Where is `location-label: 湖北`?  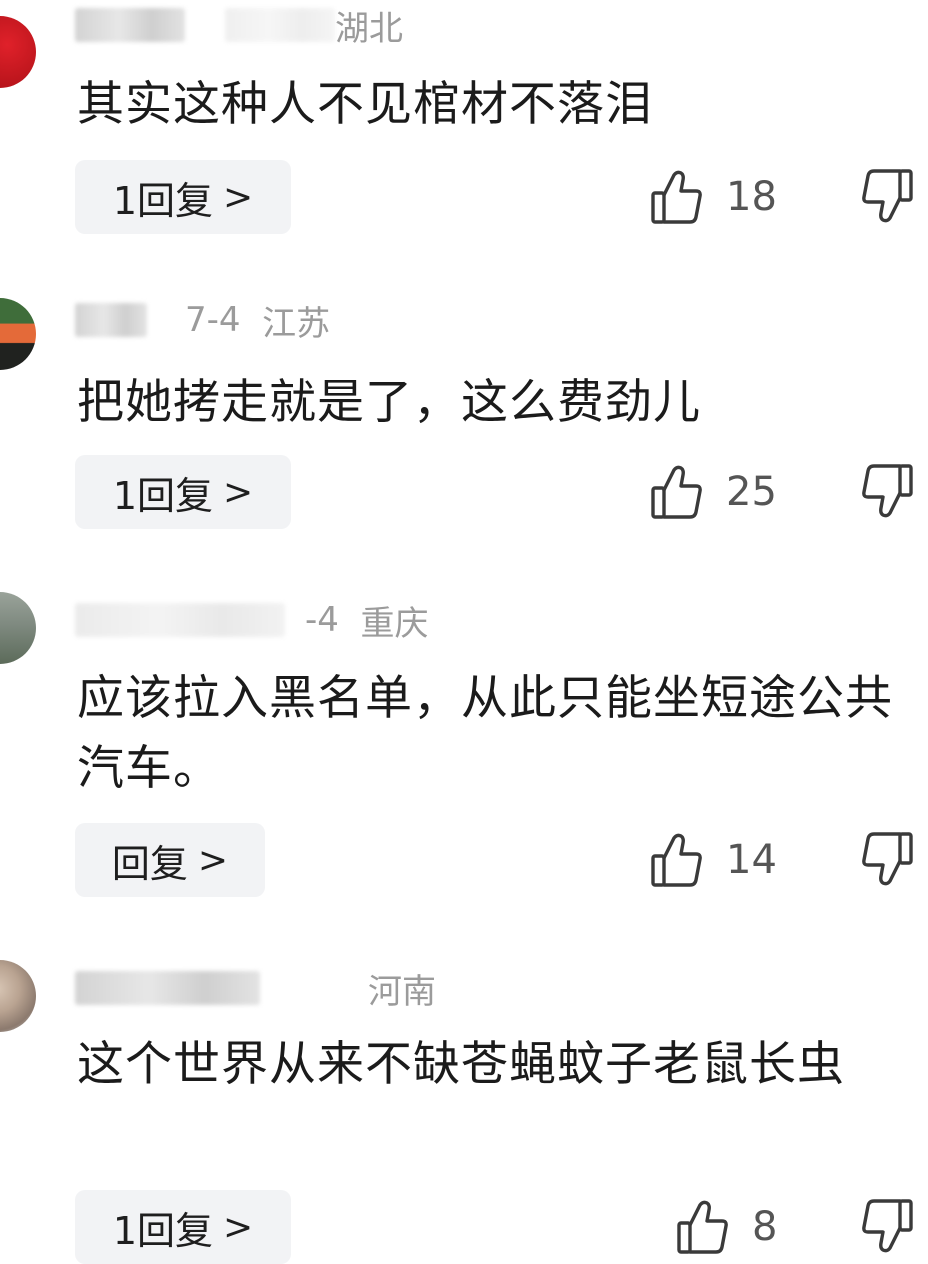
location-label: 湖北 is located at coordinates (369, 28).